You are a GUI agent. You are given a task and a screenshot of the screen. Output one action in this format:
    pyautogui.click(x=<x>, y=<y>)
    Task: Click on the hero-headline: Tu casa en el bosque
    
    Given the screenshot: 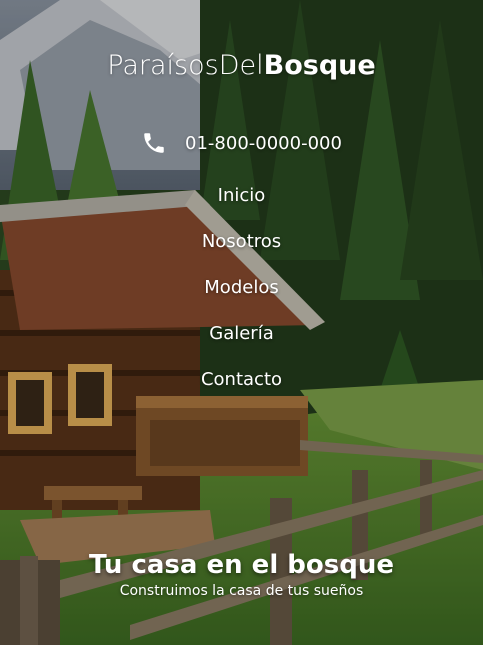 What is the action you would take?
    pyautogui.click(x=241, y=565)
    